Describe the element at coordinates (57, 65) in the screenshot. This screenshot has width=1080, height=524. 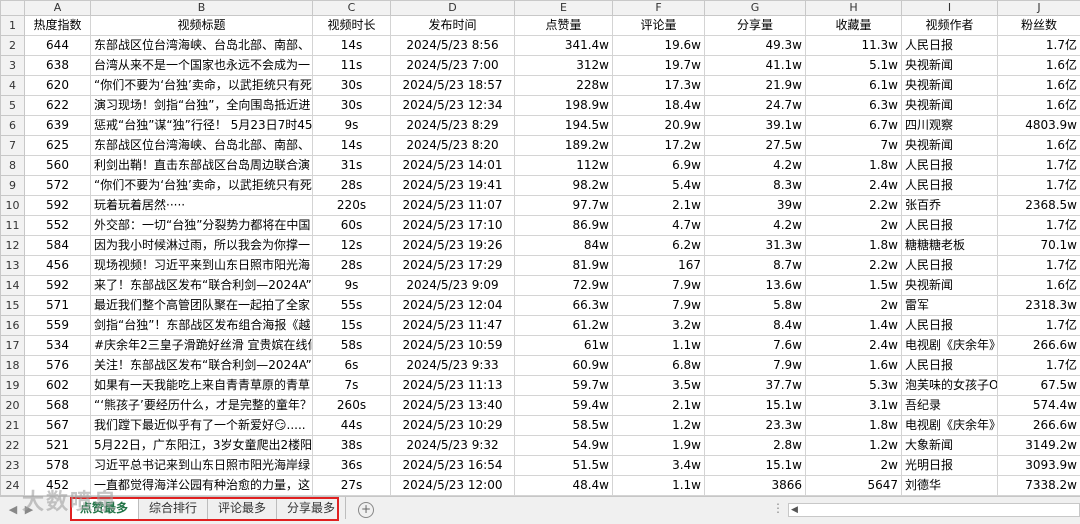
I see `table-cell: 638` at that location.